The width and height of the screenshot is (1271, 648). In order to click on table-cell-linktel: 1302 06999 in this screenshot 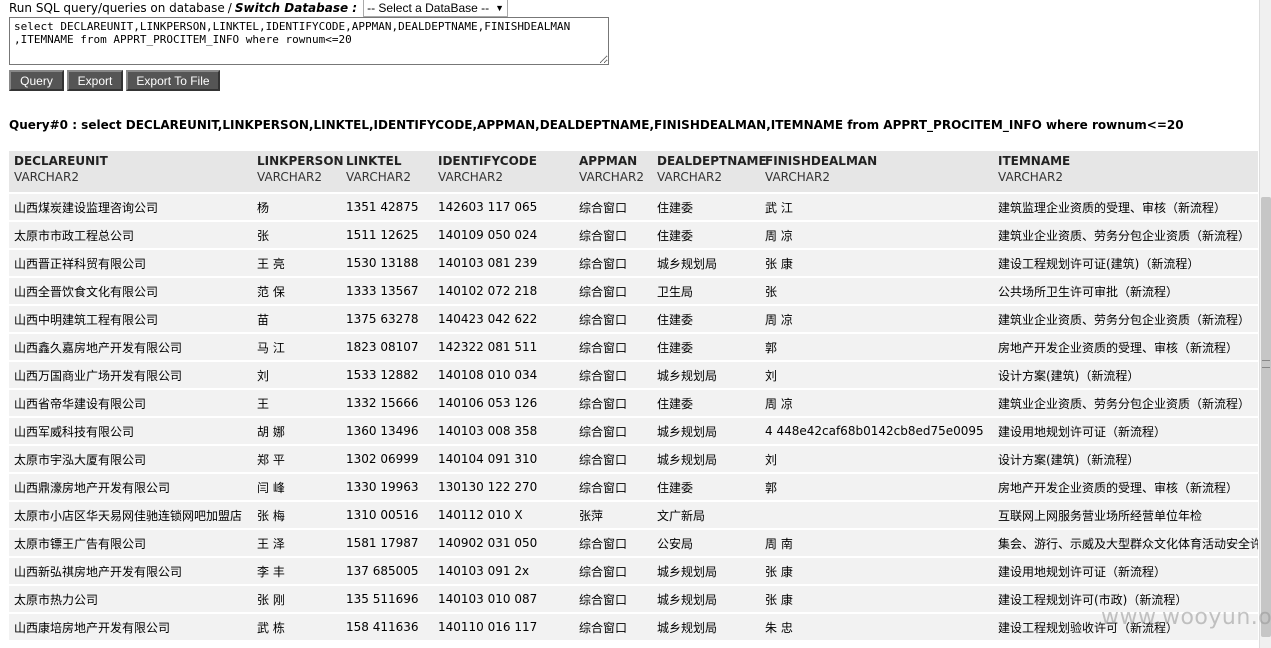, I will do `click(387, 459)`.